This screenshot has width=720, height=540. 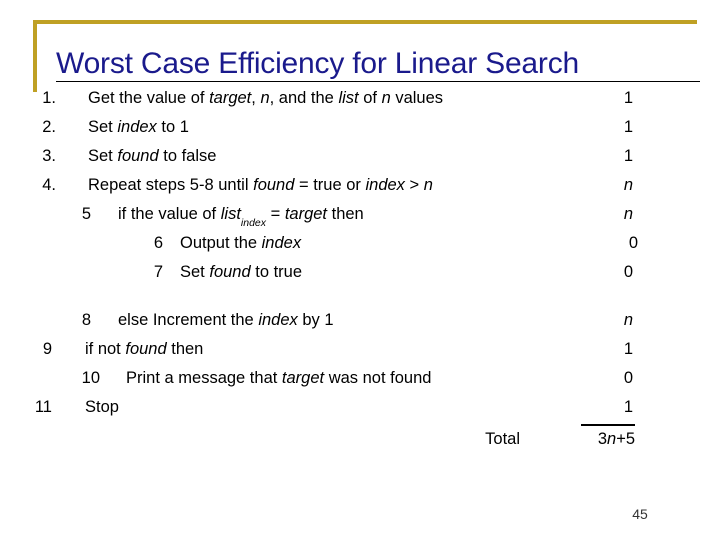 I want to click on step-text: Set index to 1, so click(x=138, y=127).